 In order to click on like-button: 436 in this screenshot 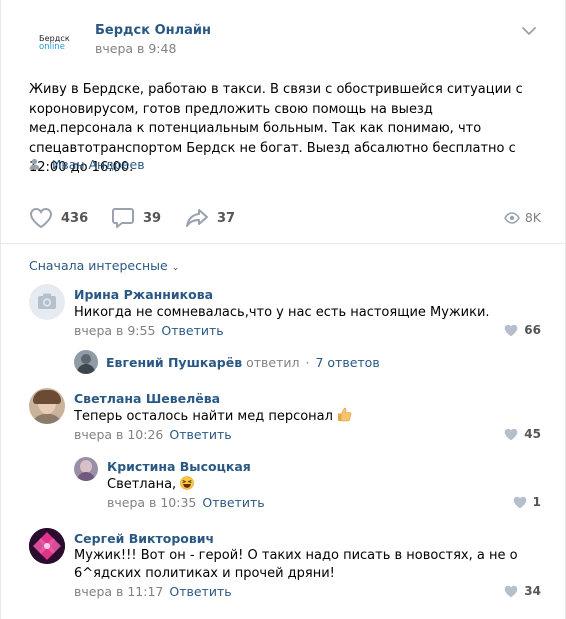, I will do `click(58, 218)`.